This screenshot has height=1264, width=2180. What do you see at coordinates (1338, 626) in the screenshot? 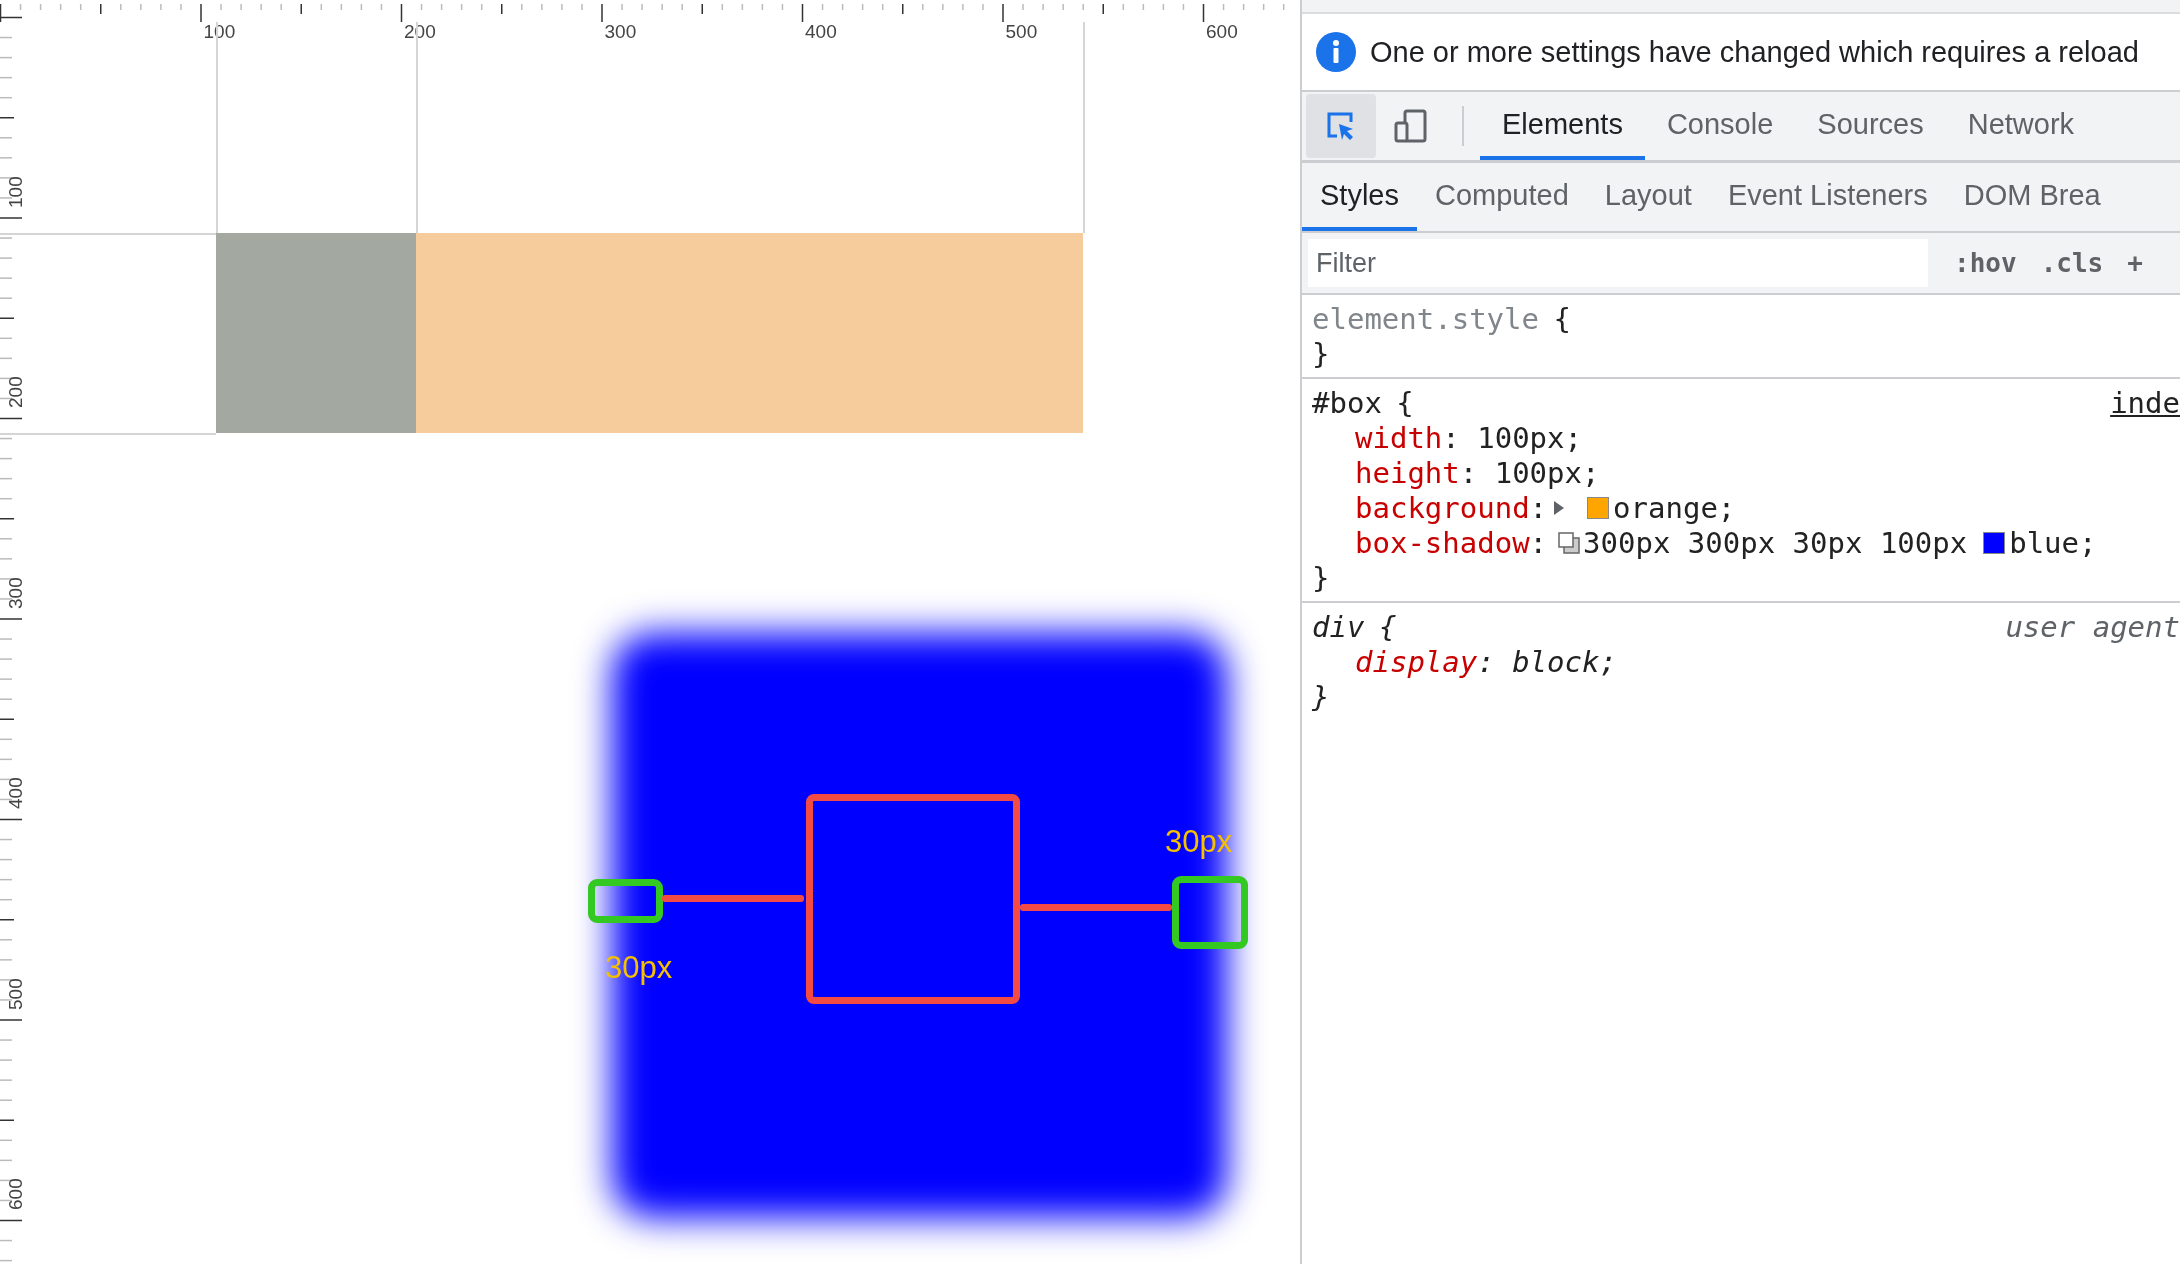
I see `css-selector: div` at bounding box center [1338, 626].